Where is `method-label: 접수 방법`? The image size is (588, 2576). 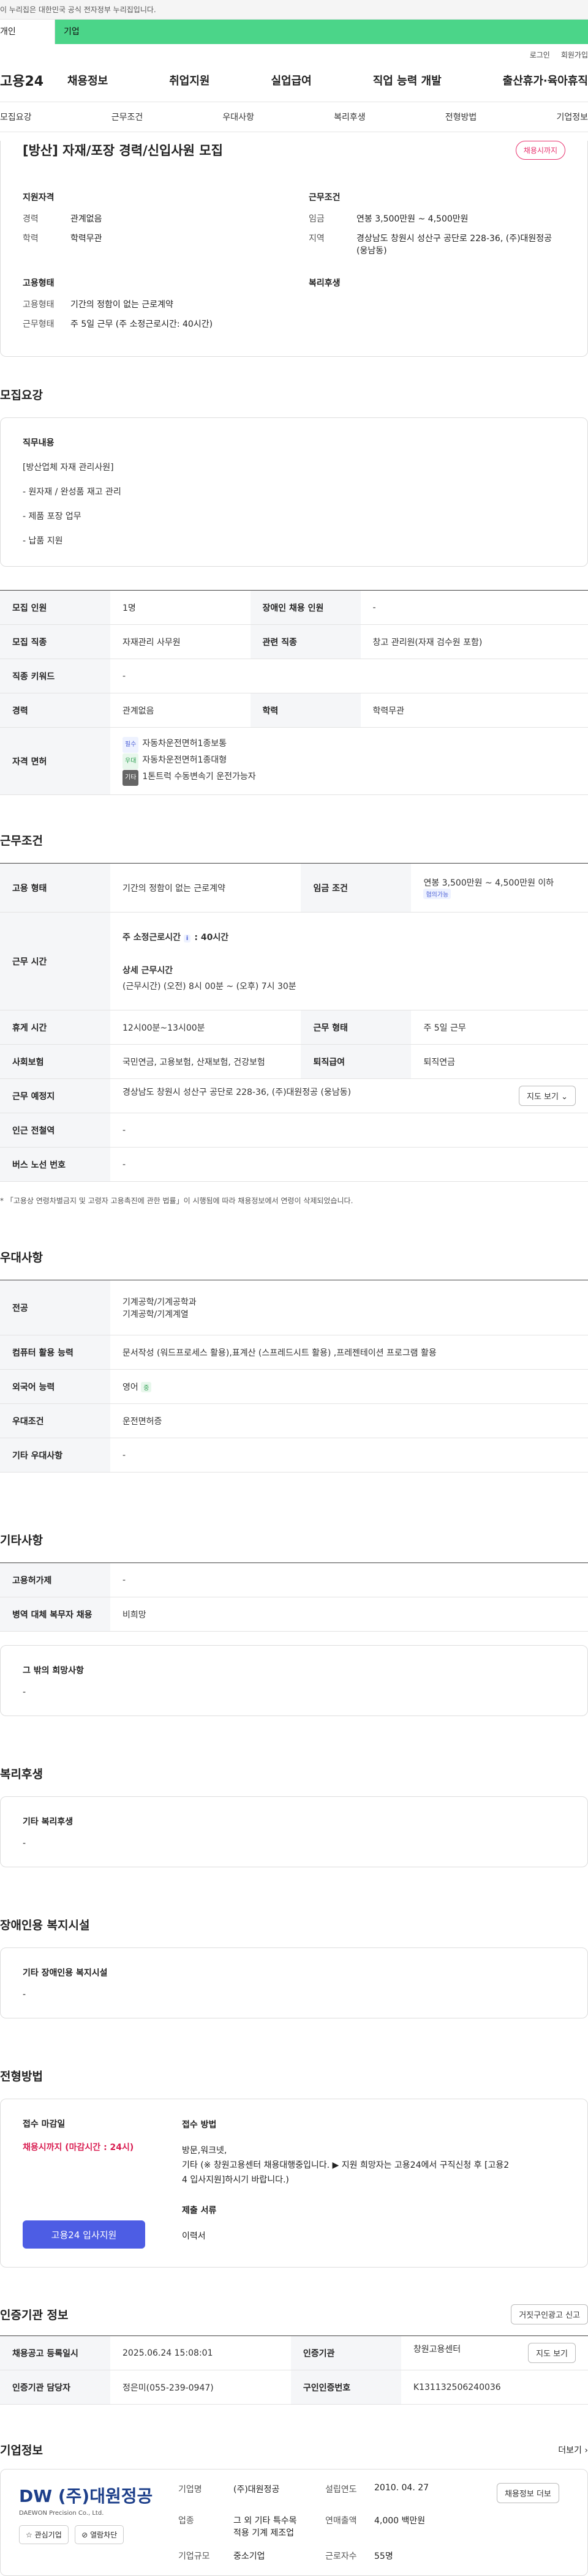 method-label: 접수 방법 is located at coordinates (200, 2125).